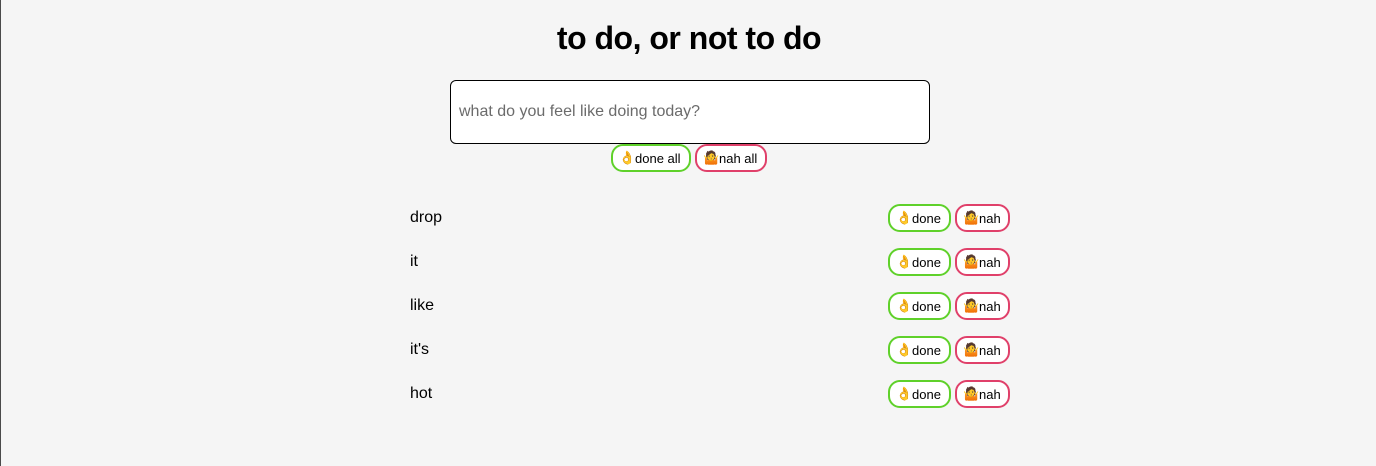 The width and height of the screenshot is (1376, 466). Describe the element at coordinates (420, 349) in the screenshot. I see `todo-text: it's` at that location.